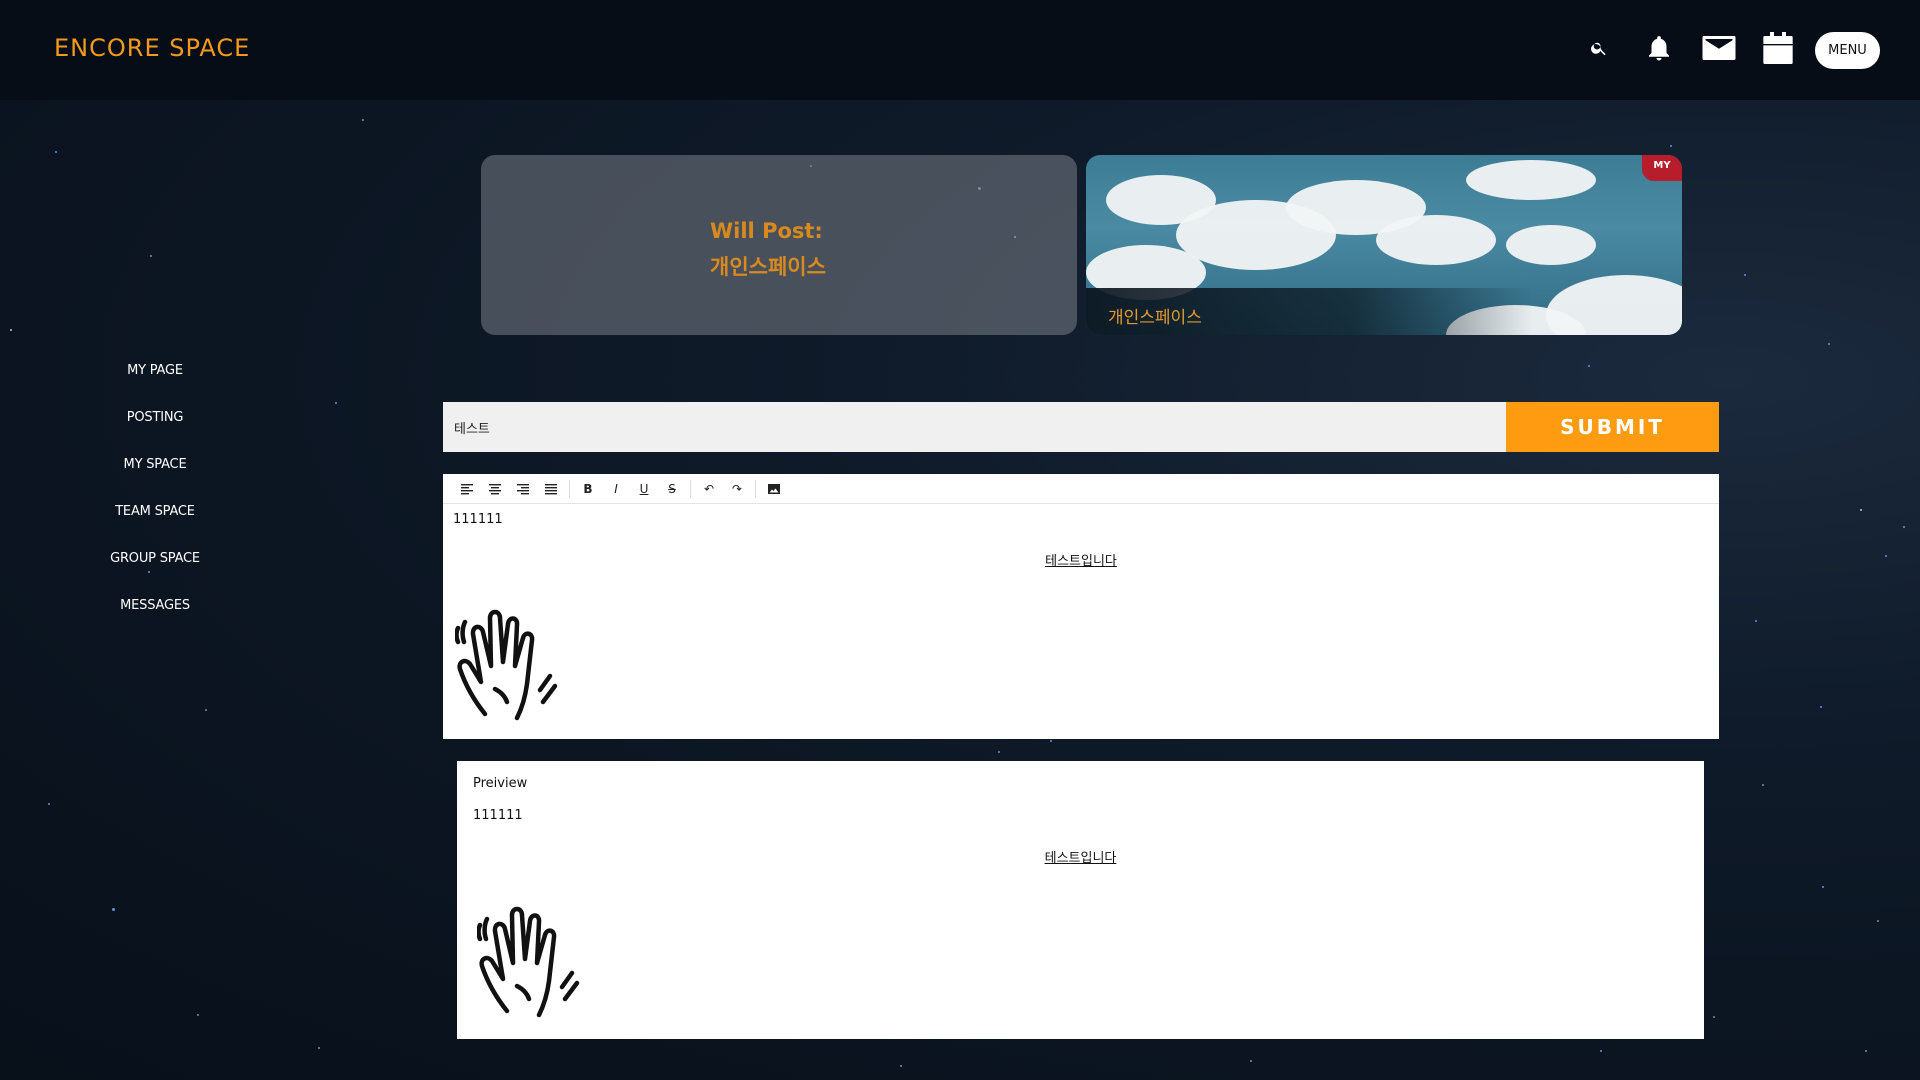 The height and width of the screenshot is (1080, 1920). What do you see at coordinates (1659, 48) in the screenshot?
I see `bell-icon` at bounding box center [1659, 48].